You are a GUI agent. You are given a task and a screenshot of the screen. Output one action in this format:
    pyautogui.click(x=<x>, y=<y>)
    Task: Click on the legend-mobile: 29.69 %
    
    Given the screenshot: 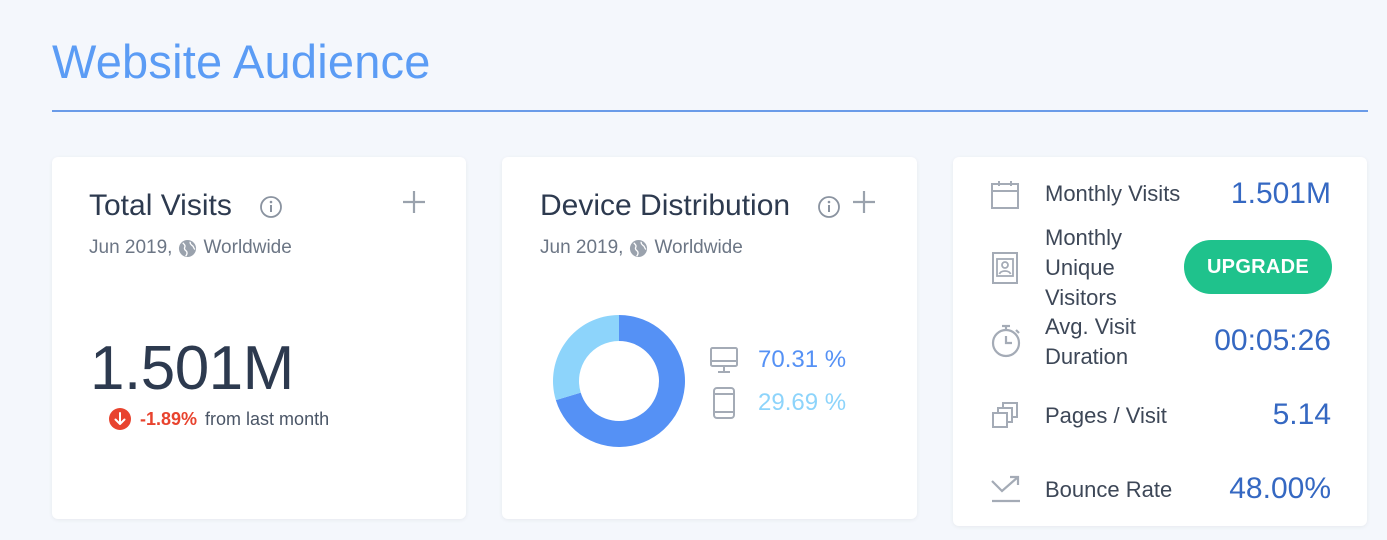 What is the action you would take?
    pyautogui.click(x=777, y=403)
    